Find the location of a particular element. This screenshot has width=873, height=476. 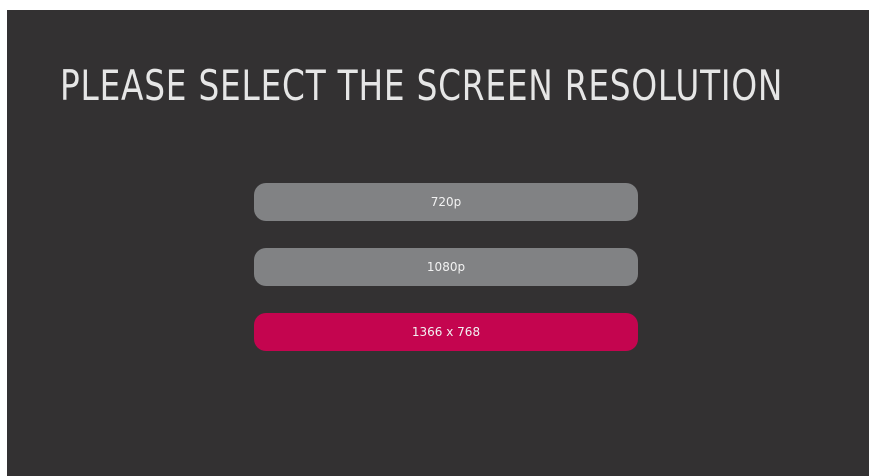

resolution-option-1366x768: 1366 x 768 is located at coordinates (446, 332).